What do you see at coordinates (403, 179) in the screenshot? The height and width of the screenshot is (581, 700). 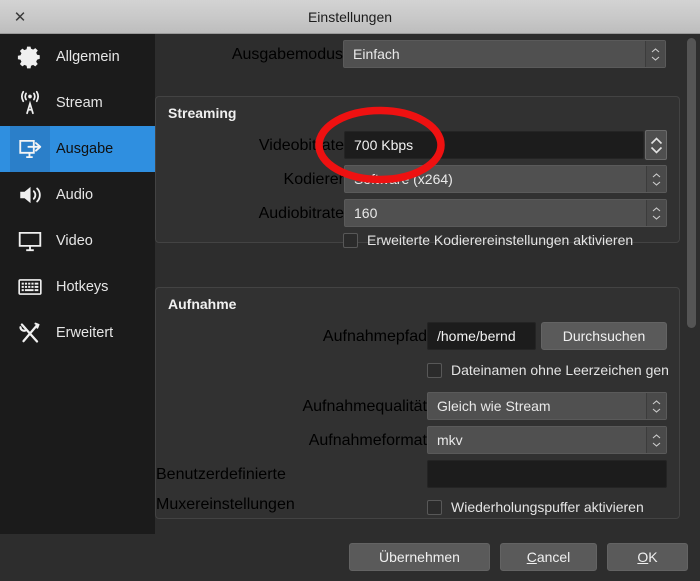 I see `encoder-value: Software (x264)` at bounding box center [403, 179].